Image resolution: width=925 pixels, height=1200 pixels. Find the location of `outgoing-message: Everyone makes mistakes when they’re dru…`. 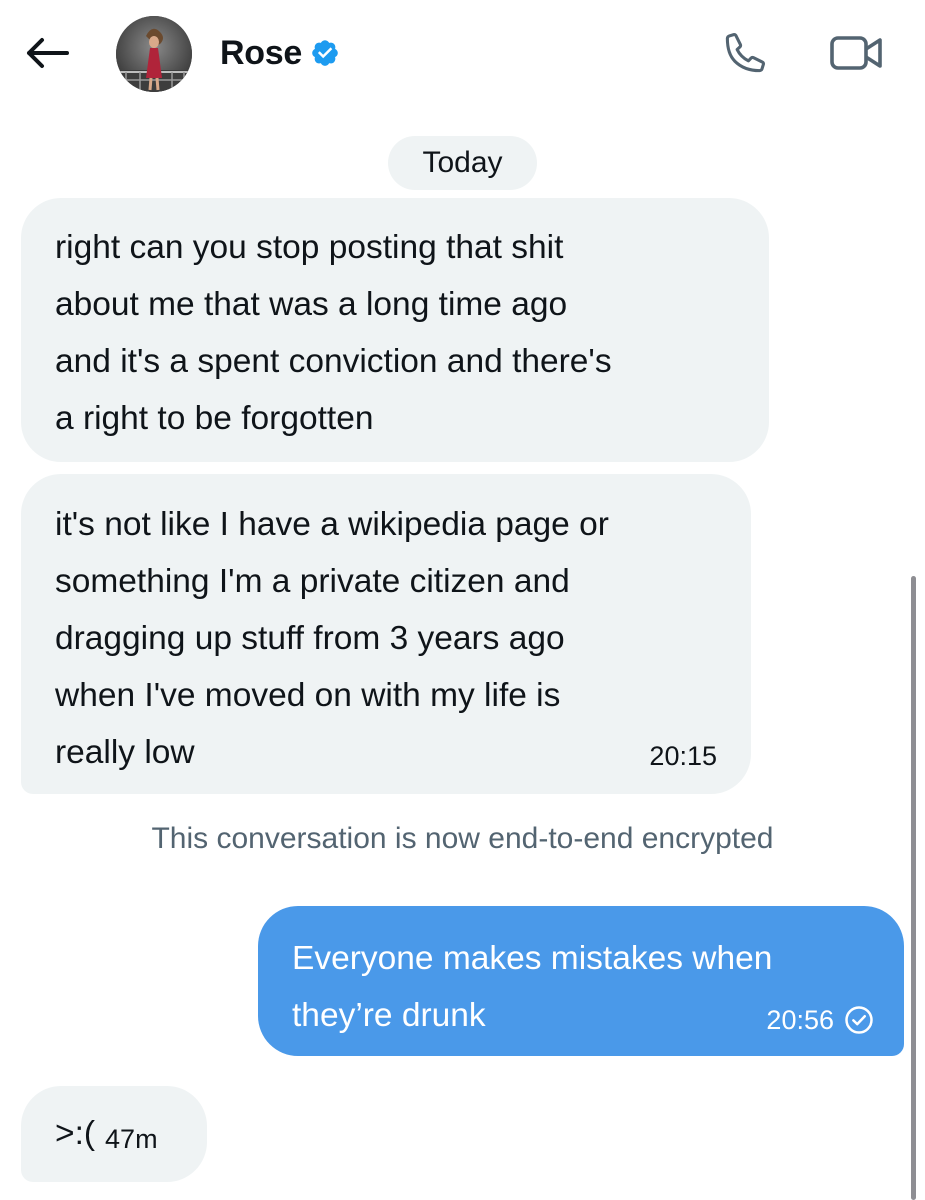

outgoing-message: Everyone makes mistakes when they’re dru… is located at coordinates (581, 981).